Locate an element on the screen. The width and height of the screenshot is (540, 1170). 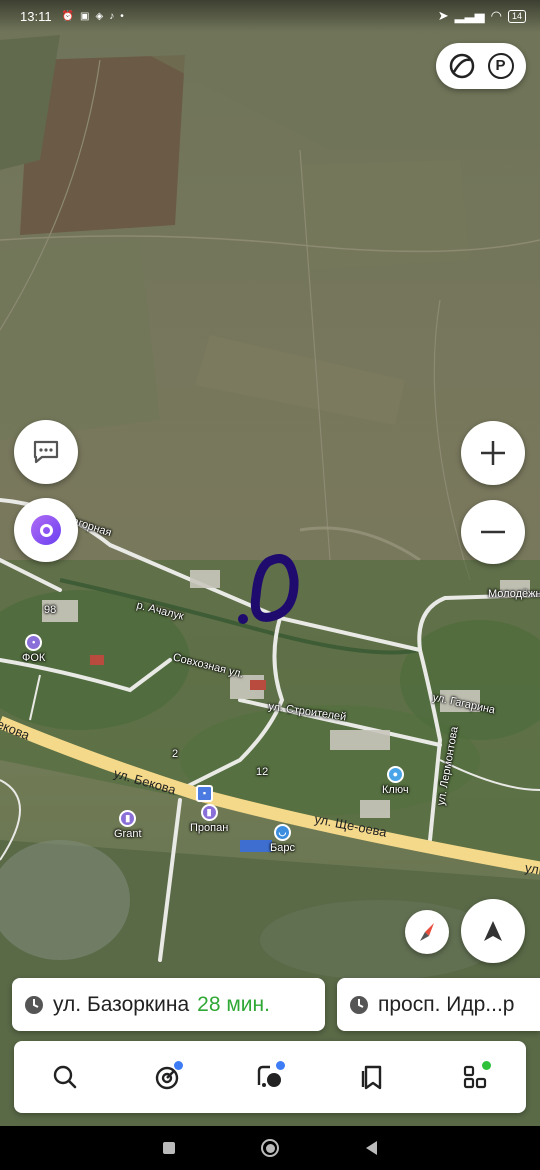
alarm-icon: ⏰ is located at coordinates (68, 16).